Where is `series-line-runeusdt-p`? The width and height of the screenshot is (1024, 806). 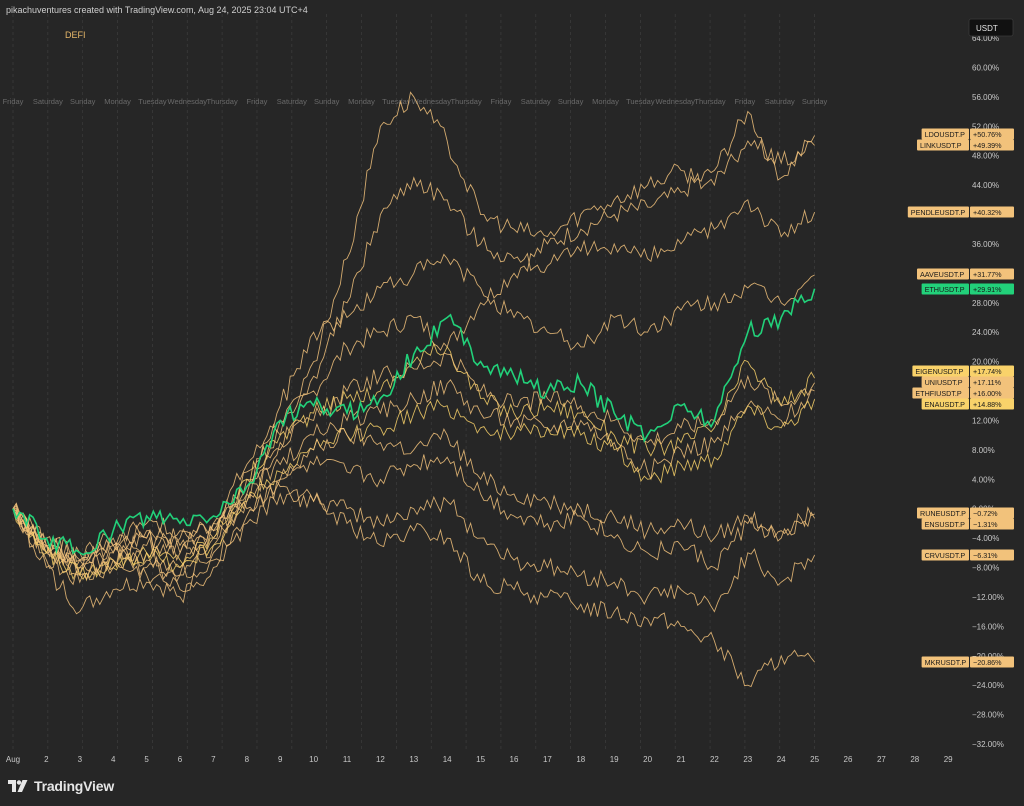
series-line-runeusdt-p is located at coordinates (413, 494).